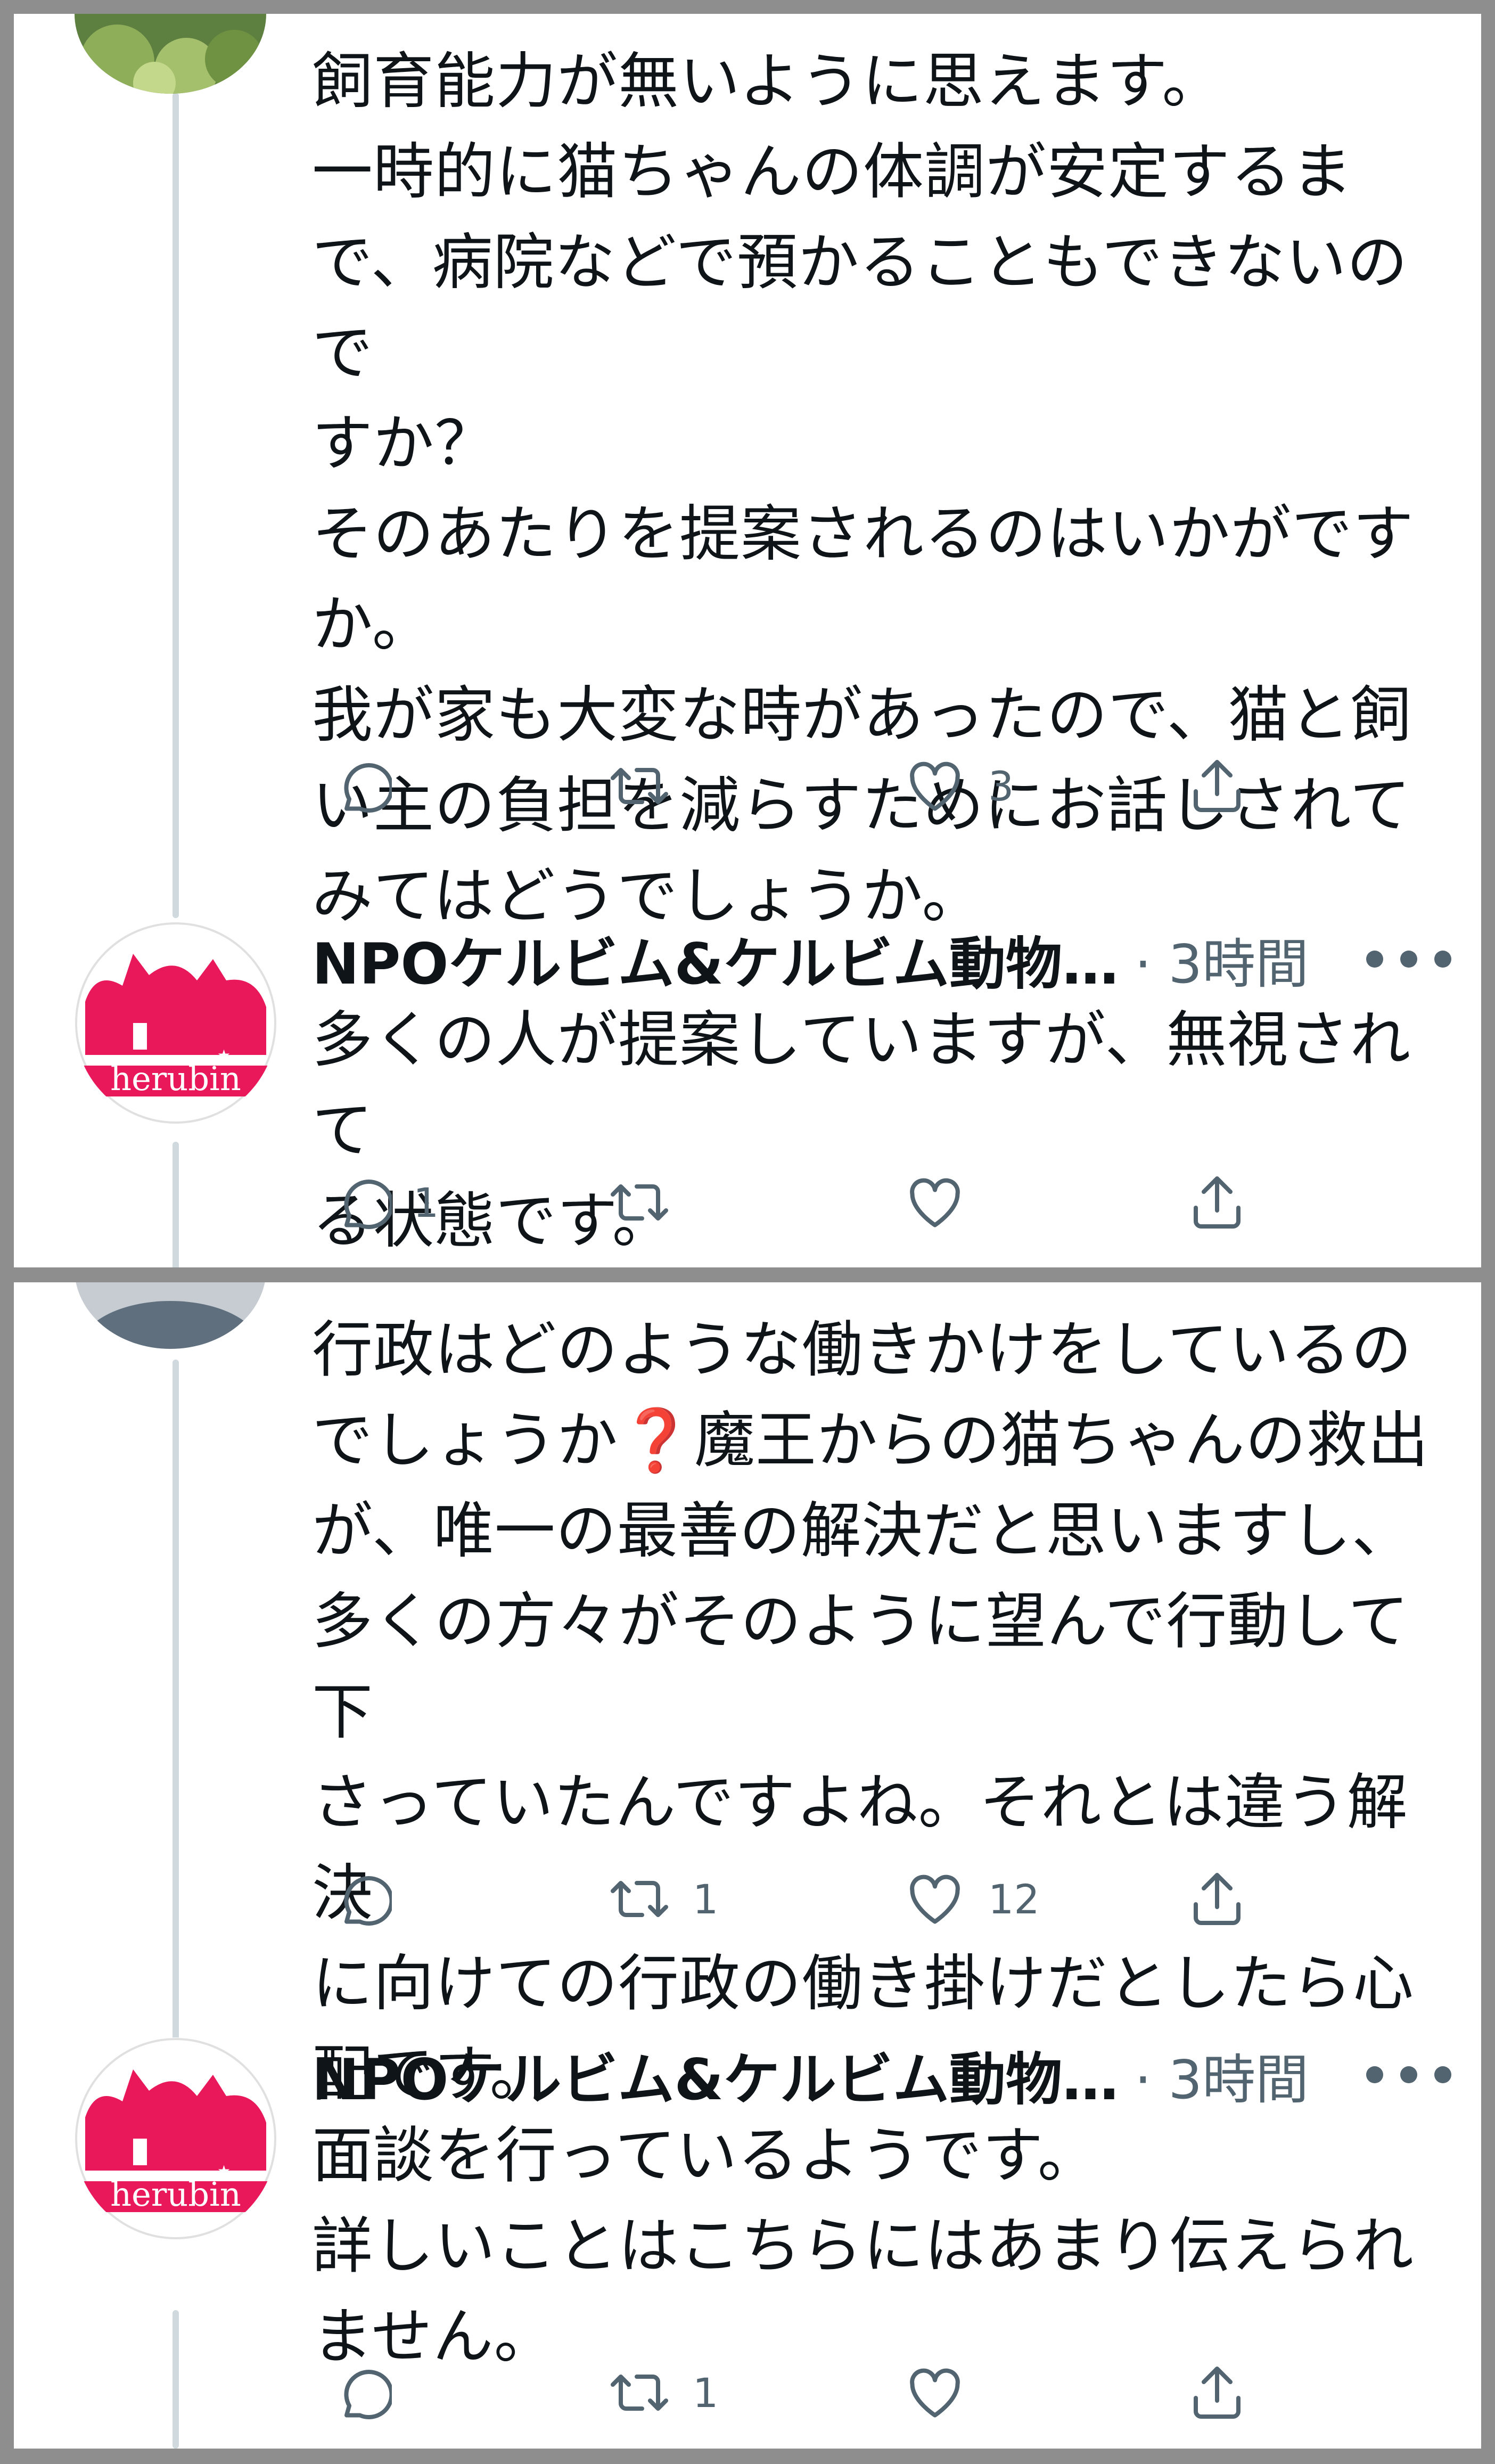 The width and height of the screenshot is (1495, 2464). What do you see at coordinates (1001, 786) in the screenshot?
I see `like-count: 3` at bounding box center [1001, 786].